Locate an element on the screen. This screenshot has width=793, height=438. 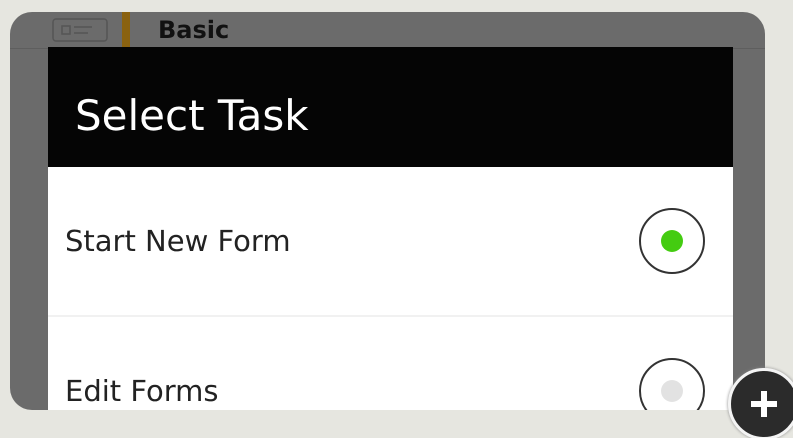
dialog-title: Select Task is located at coordinates (192, 115).